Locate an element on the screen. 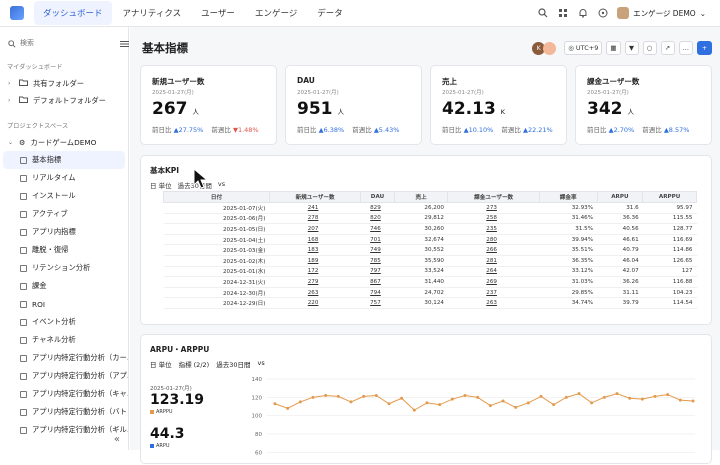 The width and height of the screenshot is (720, 465). table-cell: 220 is located at coordinates (315, 303).